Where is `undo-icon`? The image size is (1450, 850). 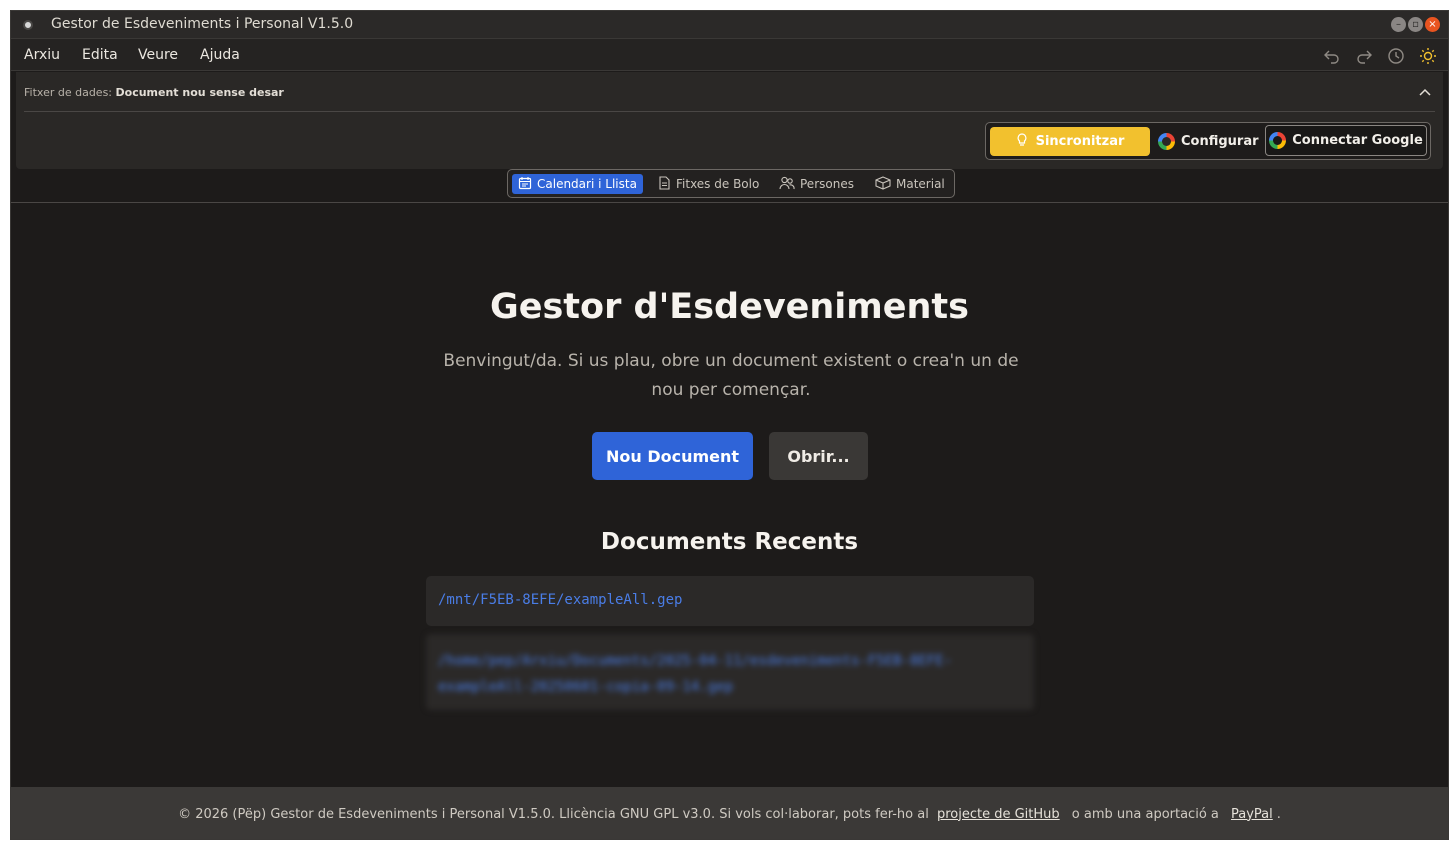 undo-icon is located at coordinates (1332, 56).